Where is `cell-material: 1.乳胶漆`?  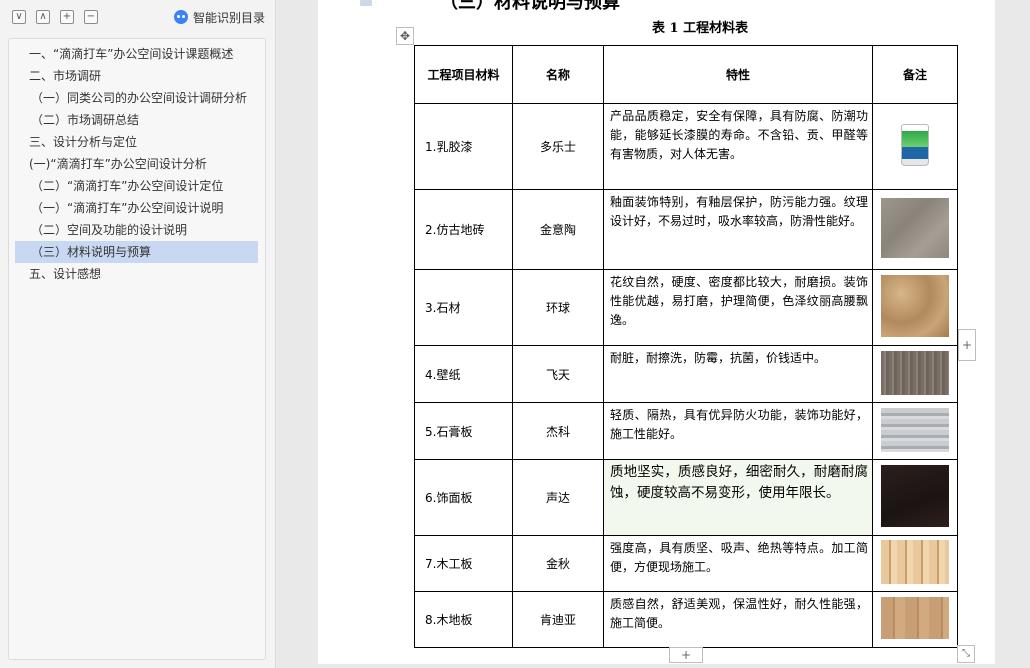
cell-material: 1.乳胶漆 is located at coordinates (463, 146).